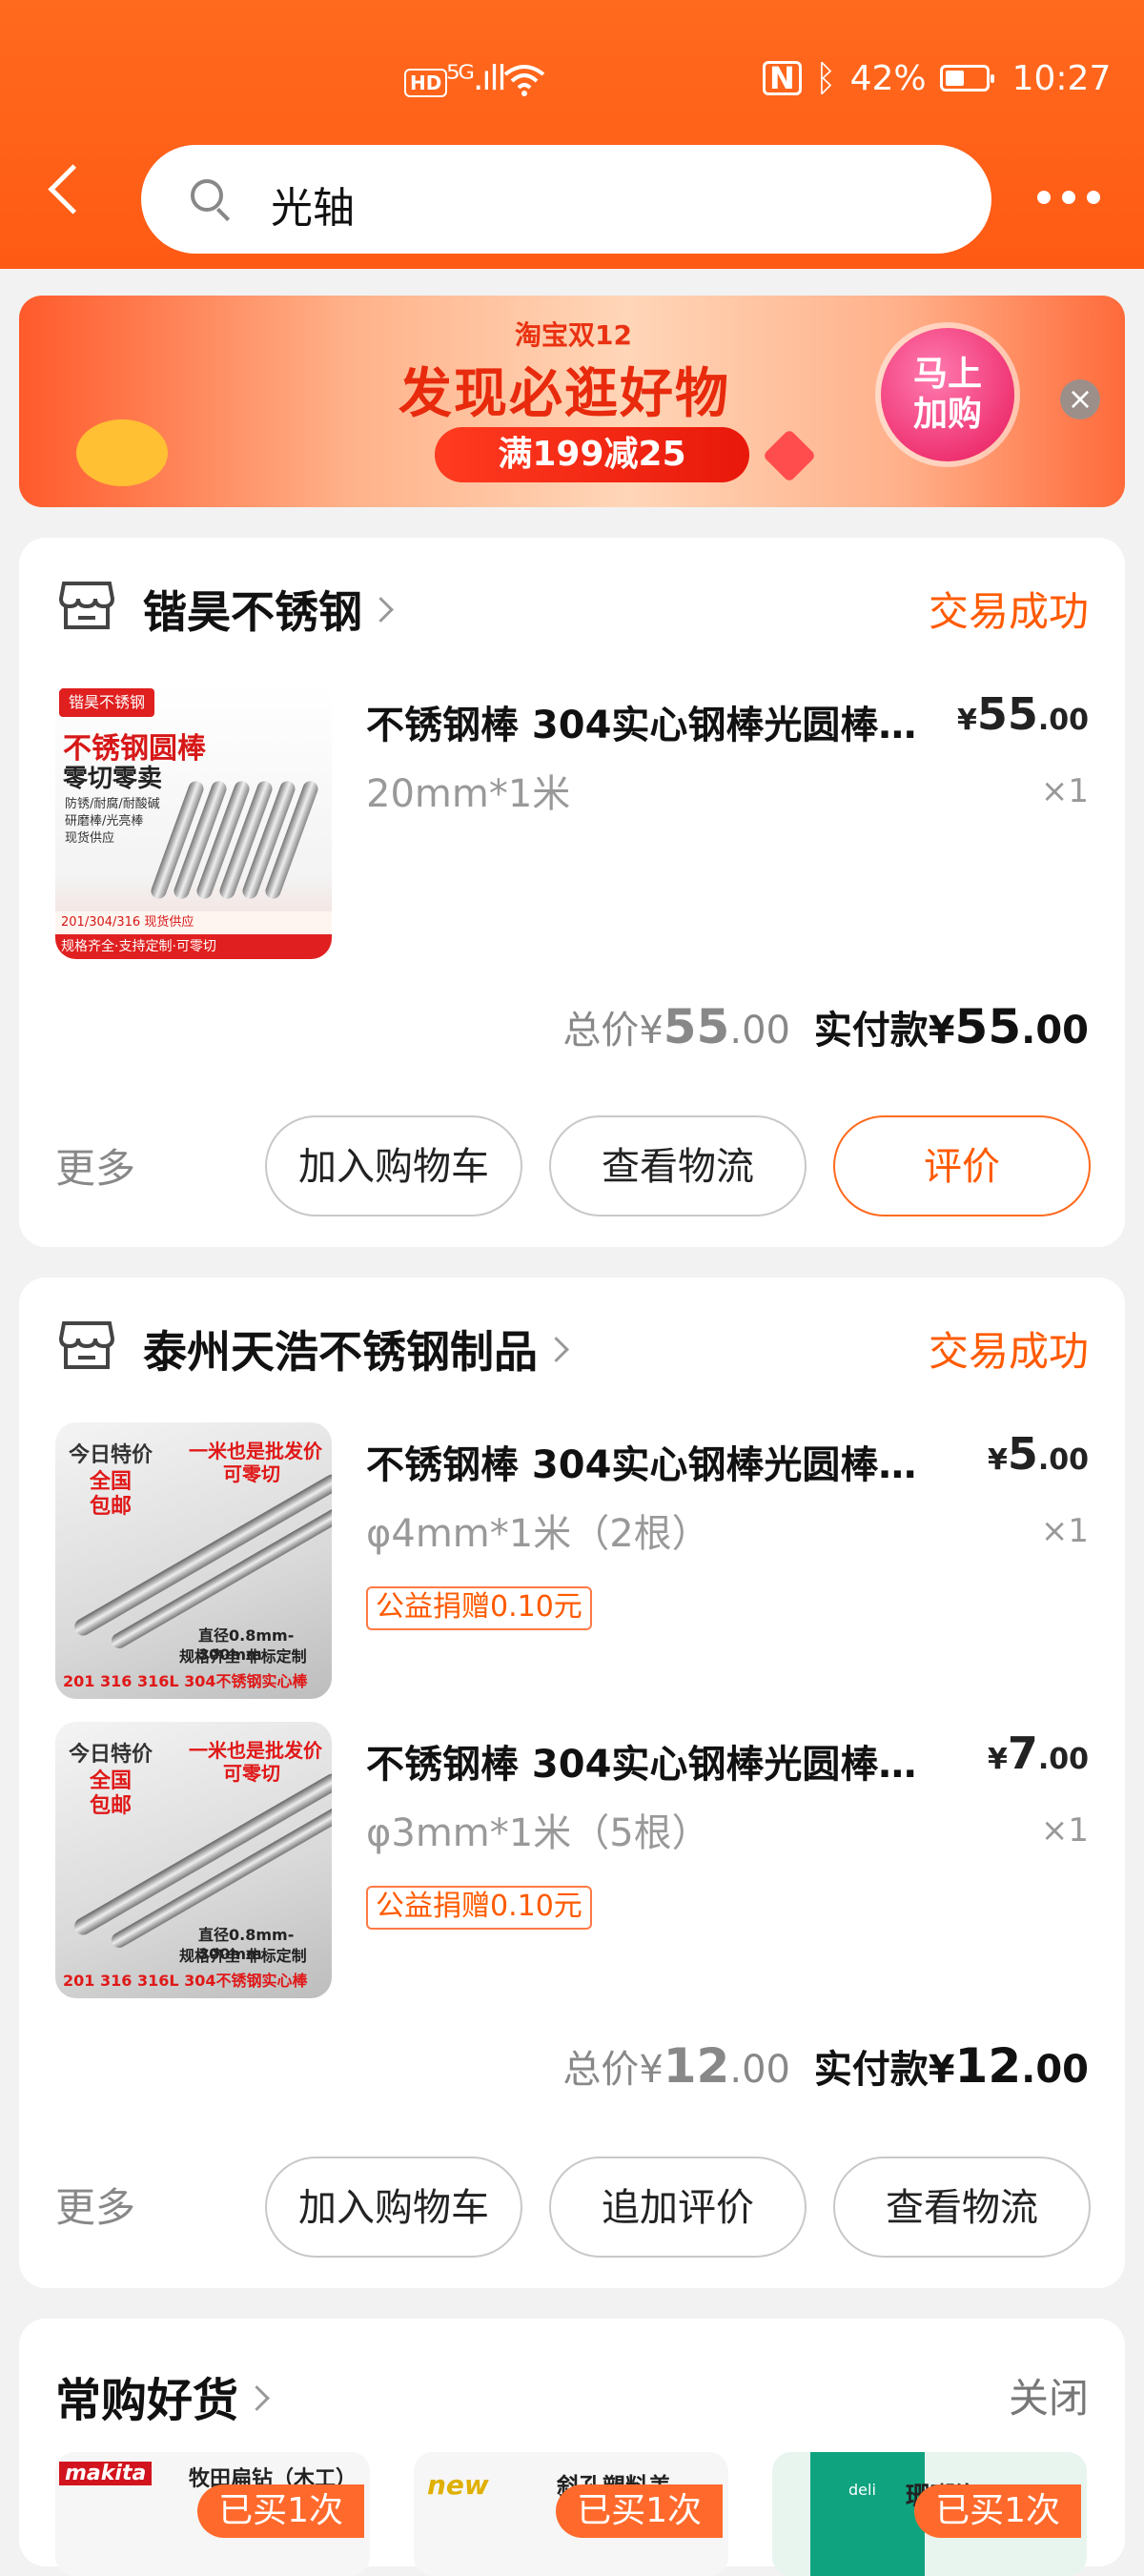  I want to click on shop-name: 锴昊不锈钢, so click(268, 610).